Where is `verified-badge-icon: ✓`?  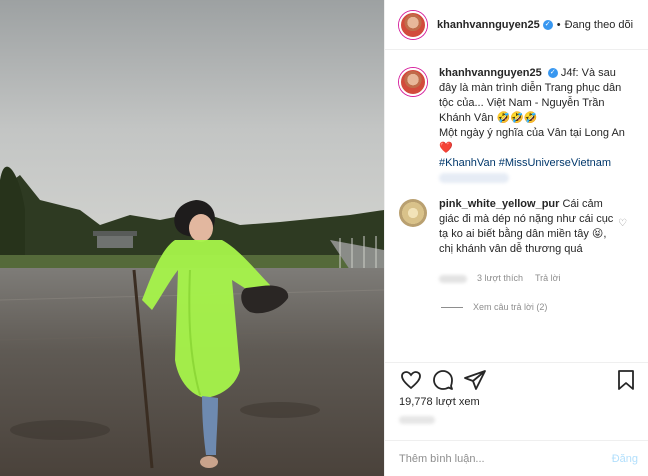 verified-badge-icon: ✓ is located at coordinates (547, 24).